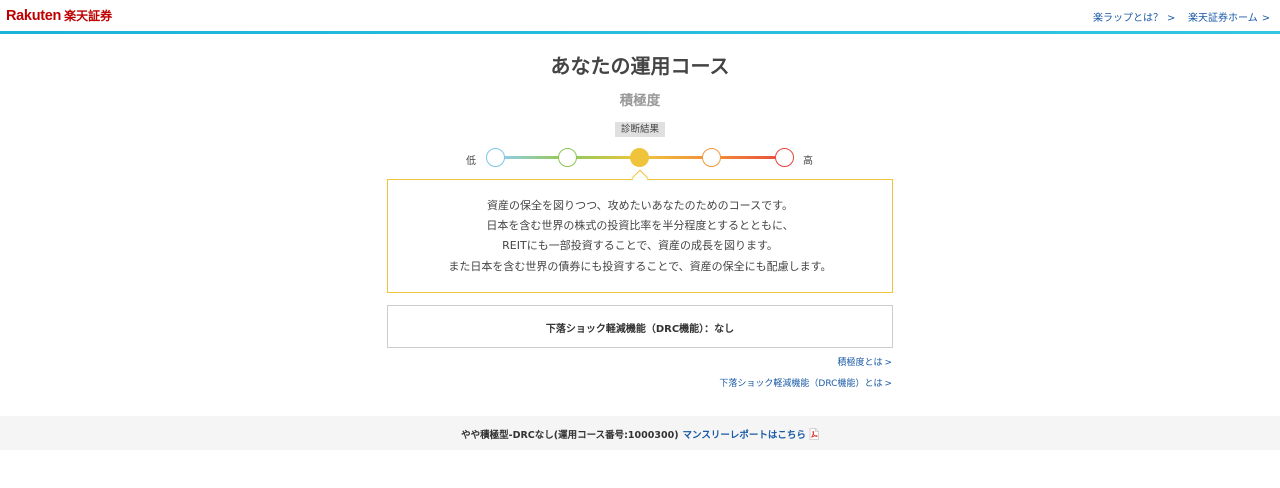 The image size is (1280, 488). Describe the element at coordinates (640, 129) in the screenshot. I see `result-badge: 診断結果` at that location.